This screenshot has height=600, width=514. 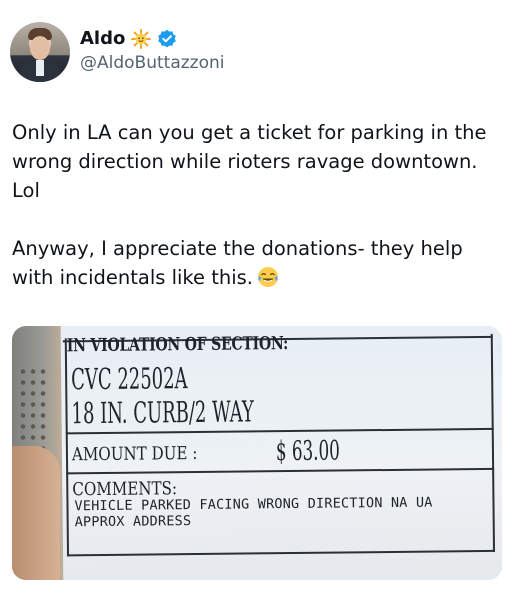 I want to click on tweet-header: Aldo @AldoButtazzoni, so click(x=257, y=51).